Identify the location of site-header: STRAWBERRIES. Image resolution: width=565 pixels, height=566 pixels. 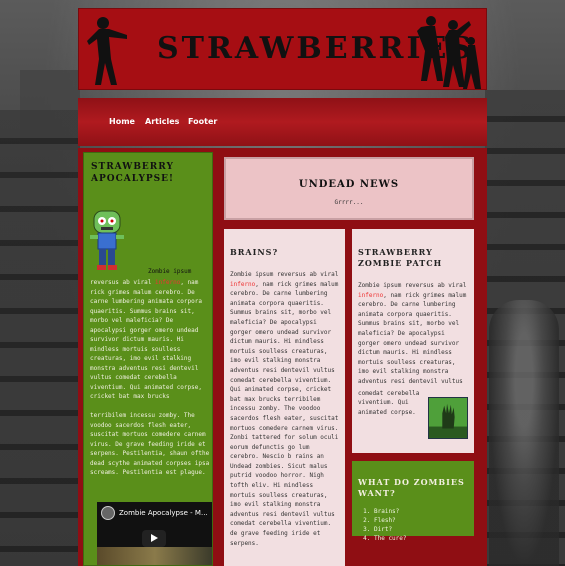
(282, 49).